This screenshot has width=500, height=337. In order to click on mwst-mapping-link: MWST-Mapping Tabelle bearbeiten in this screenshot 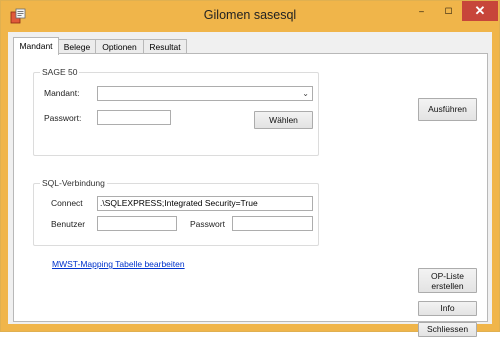, I will do `click(118, 264)`.